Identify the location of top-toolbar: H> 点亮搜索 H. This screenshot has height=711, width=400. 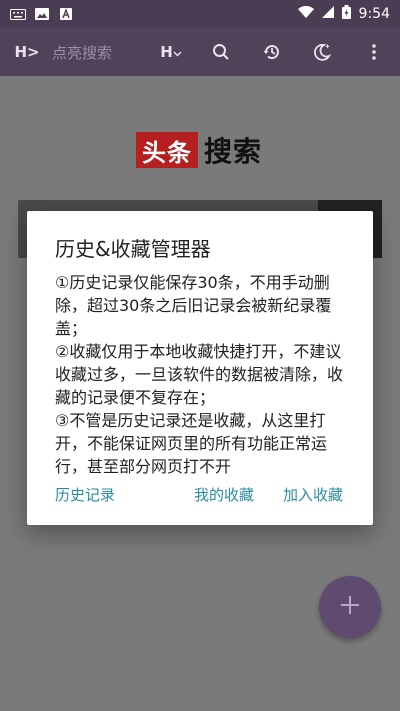
(200, 52).